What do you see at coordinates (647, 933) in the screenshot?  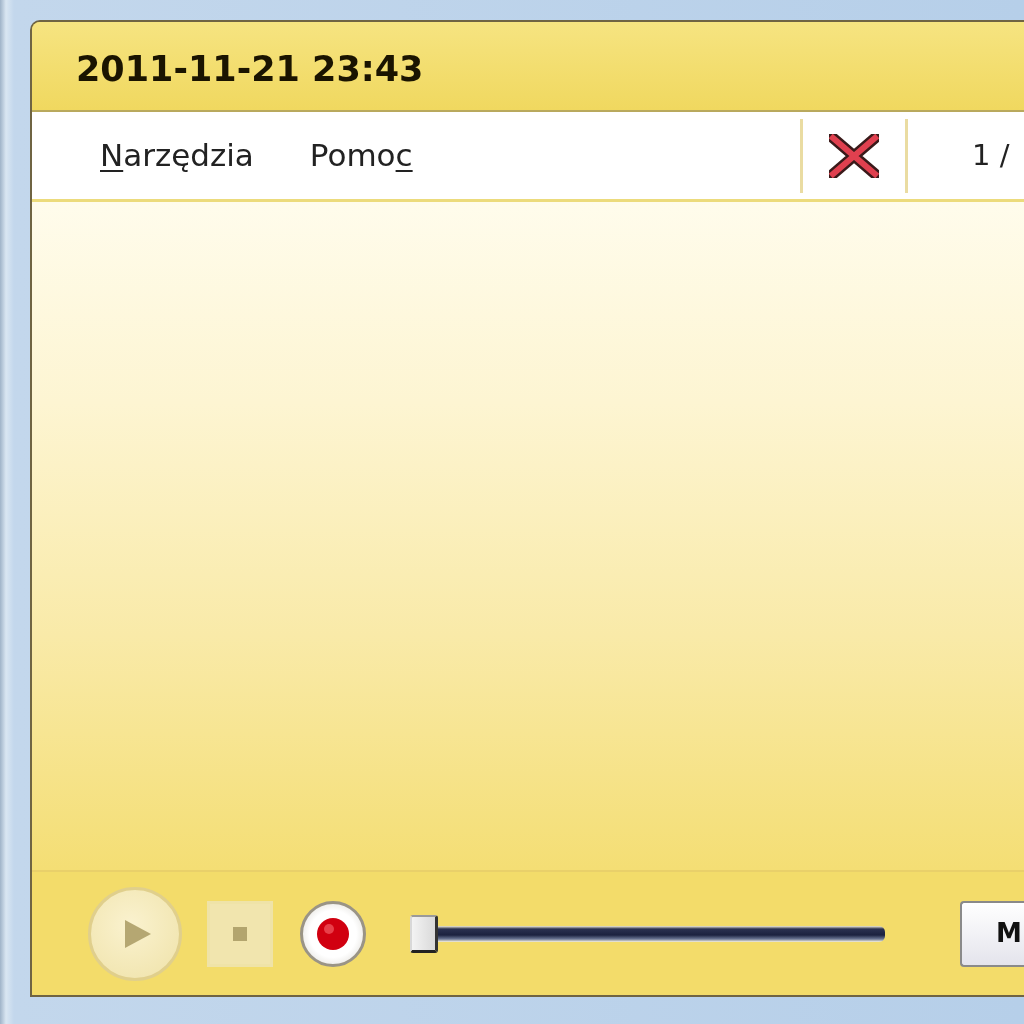 I see `slider-track` at bounding box center [647, 933].